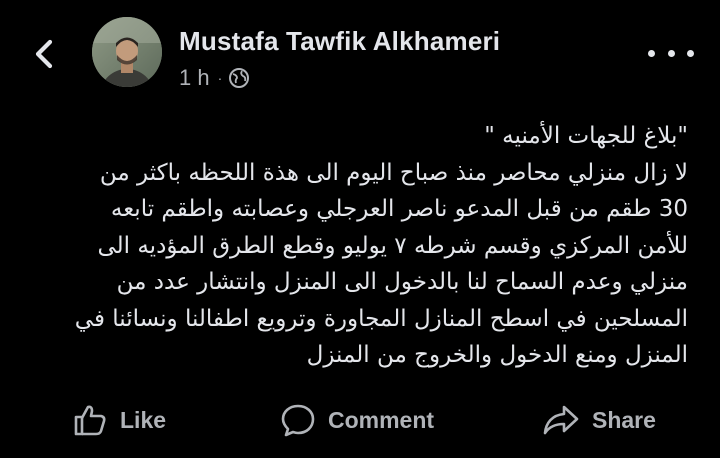  What do you see at coordinates (298, 420) in the screenshot?
I see `comment-bubble-icon` at bounding box center [298, 420].